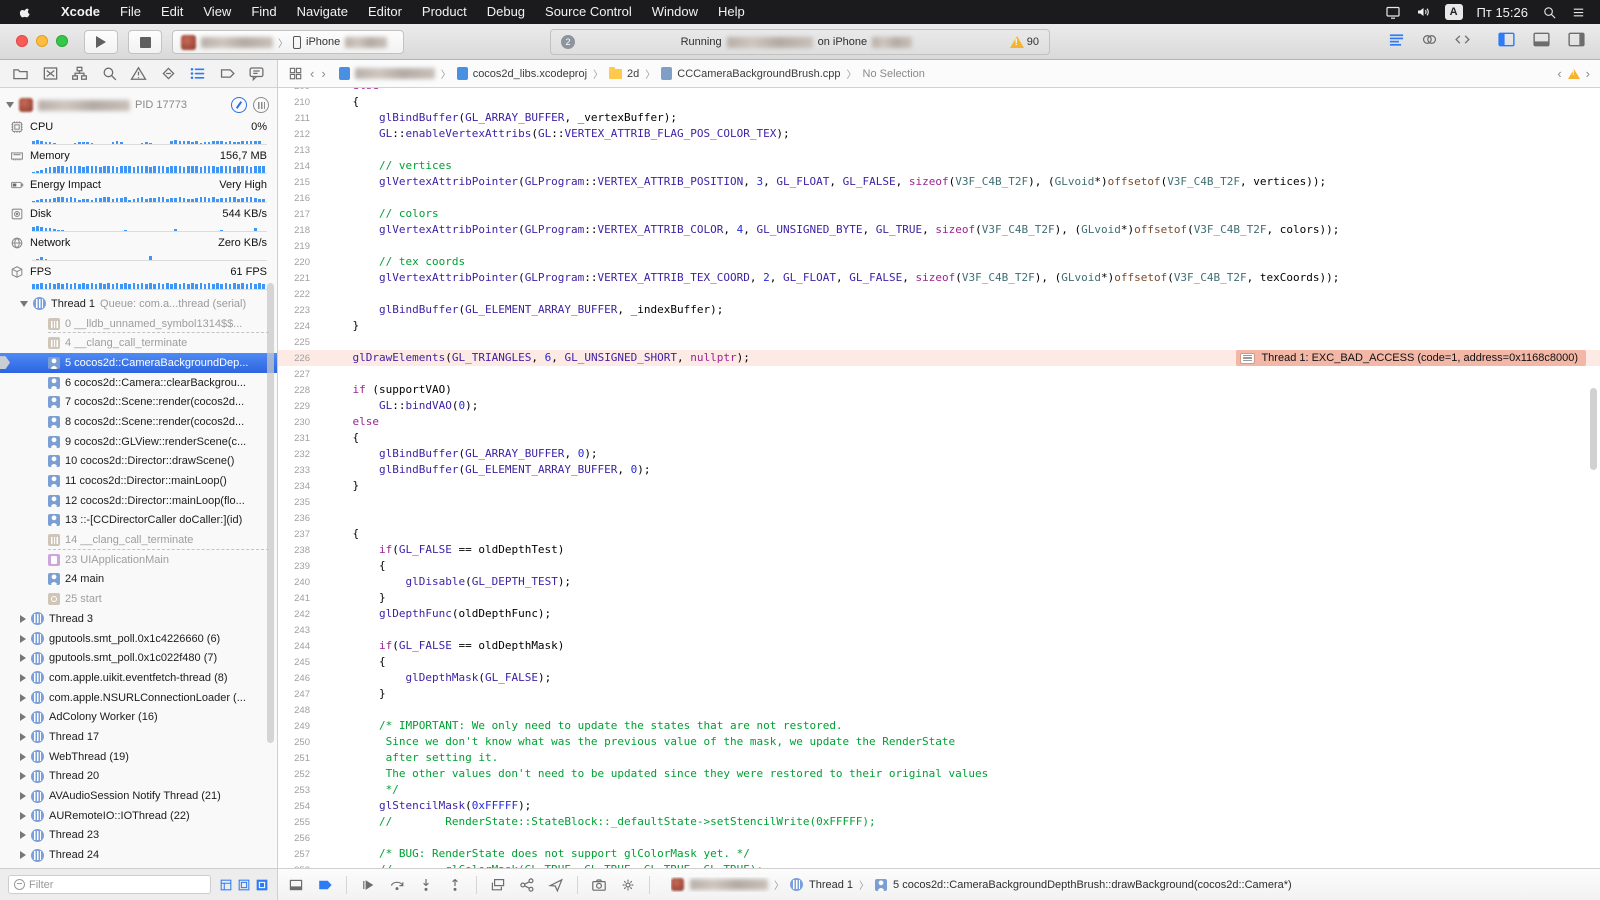 This screenshot has width=1600, height=900. Describe the element at coordinates (939, 598) in the screenshot. I see `code-line: 241 }` at that location.